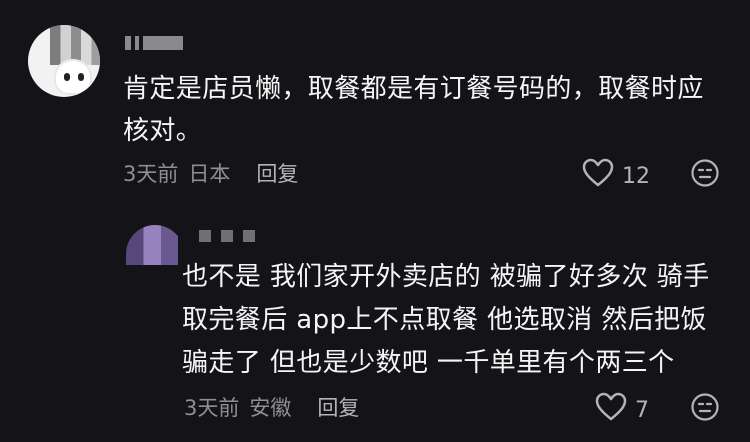 Image resolution: width=750 pixels, height=442 pixels. What do you see at coordinates (152, 245) in the screenshot?
I see `avatar-pixelation` at bounding box center [152, 245].